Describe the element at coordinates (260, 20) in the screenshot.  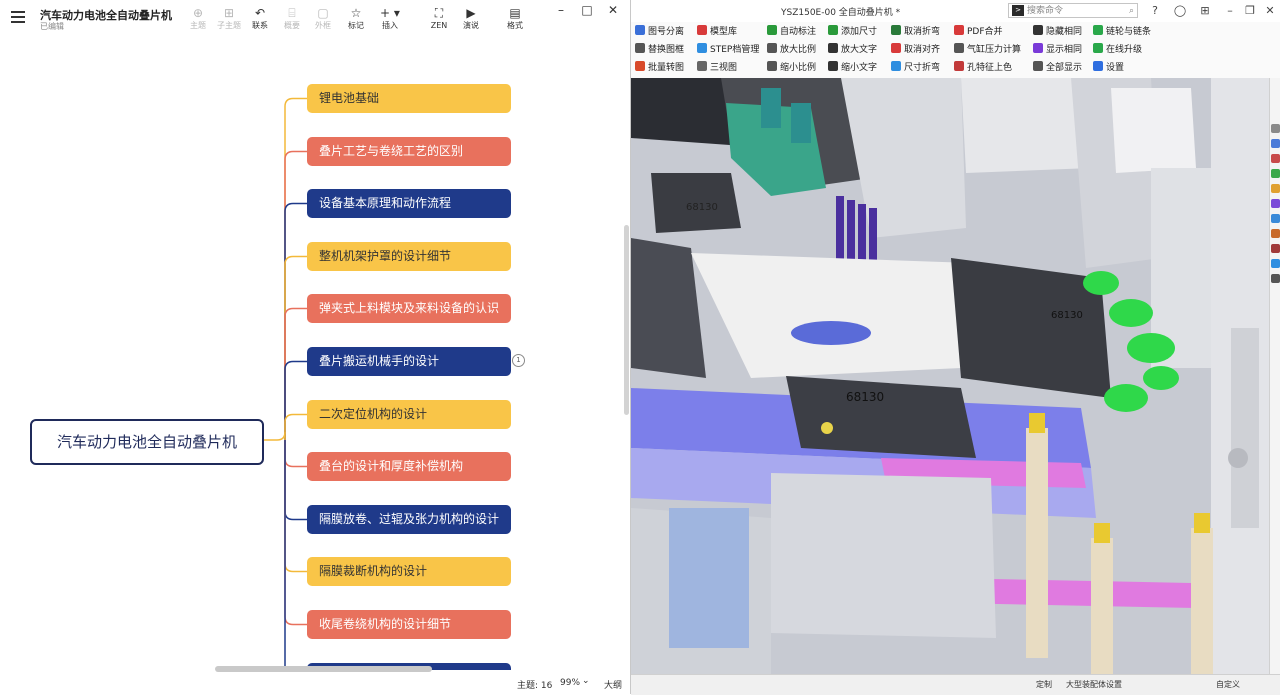
I see `relation-button: ↶ 联系` at that location.